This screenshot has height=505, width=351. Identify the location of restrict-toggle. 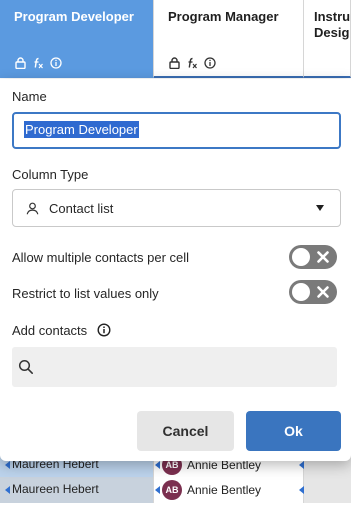
(313, 292).